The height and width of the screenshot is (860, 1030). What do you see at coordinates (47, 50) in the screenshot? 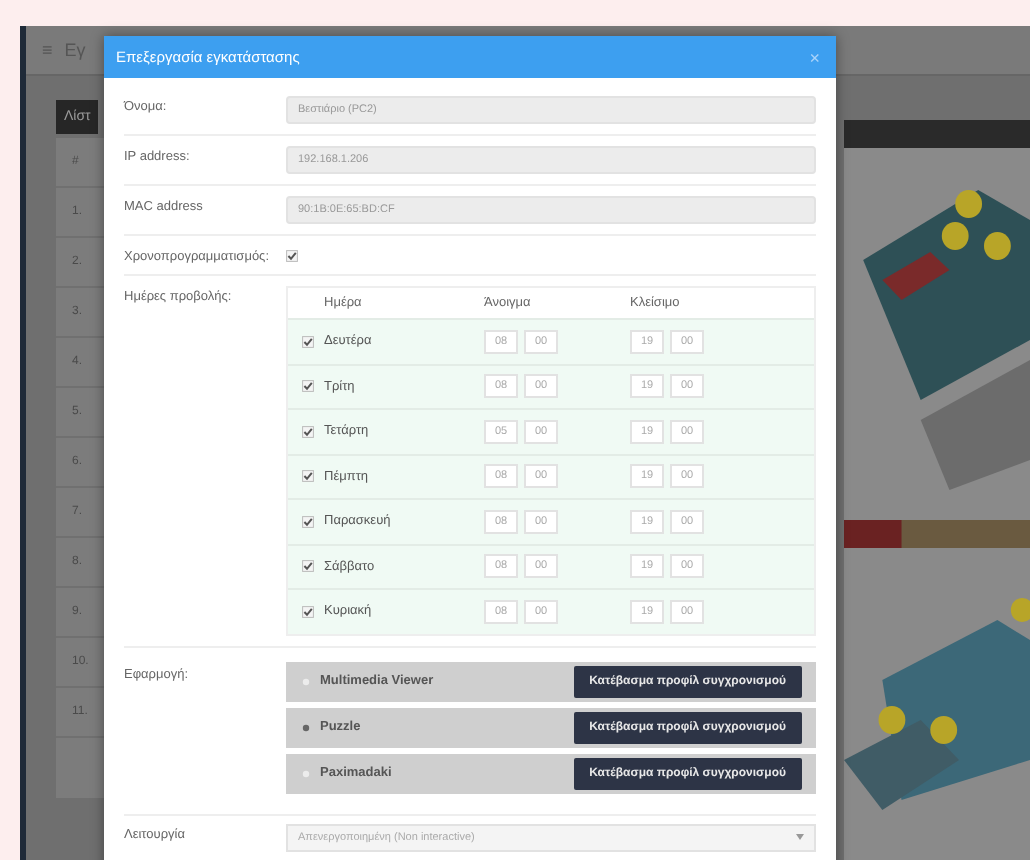
I see `menu-icon: ≡` at bounding box center [47, 50].